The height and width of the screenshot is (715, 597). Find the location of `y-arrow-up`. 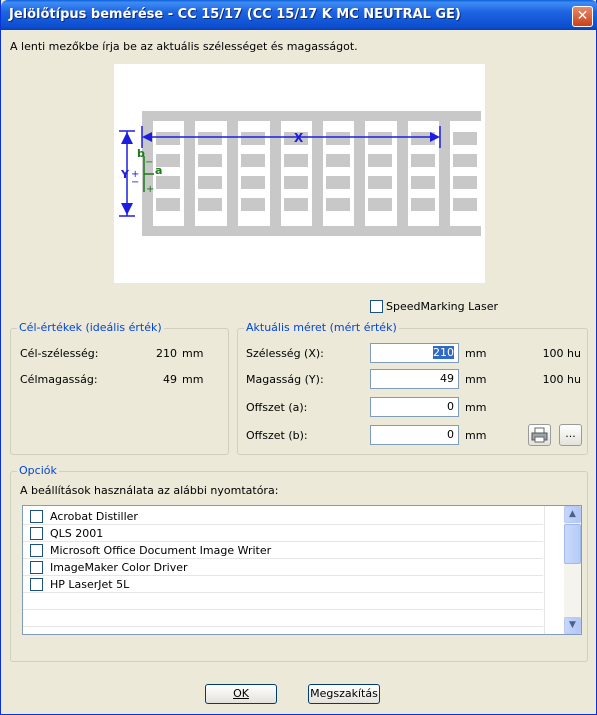

y-arrow-up is located at coordinates (127, 138).